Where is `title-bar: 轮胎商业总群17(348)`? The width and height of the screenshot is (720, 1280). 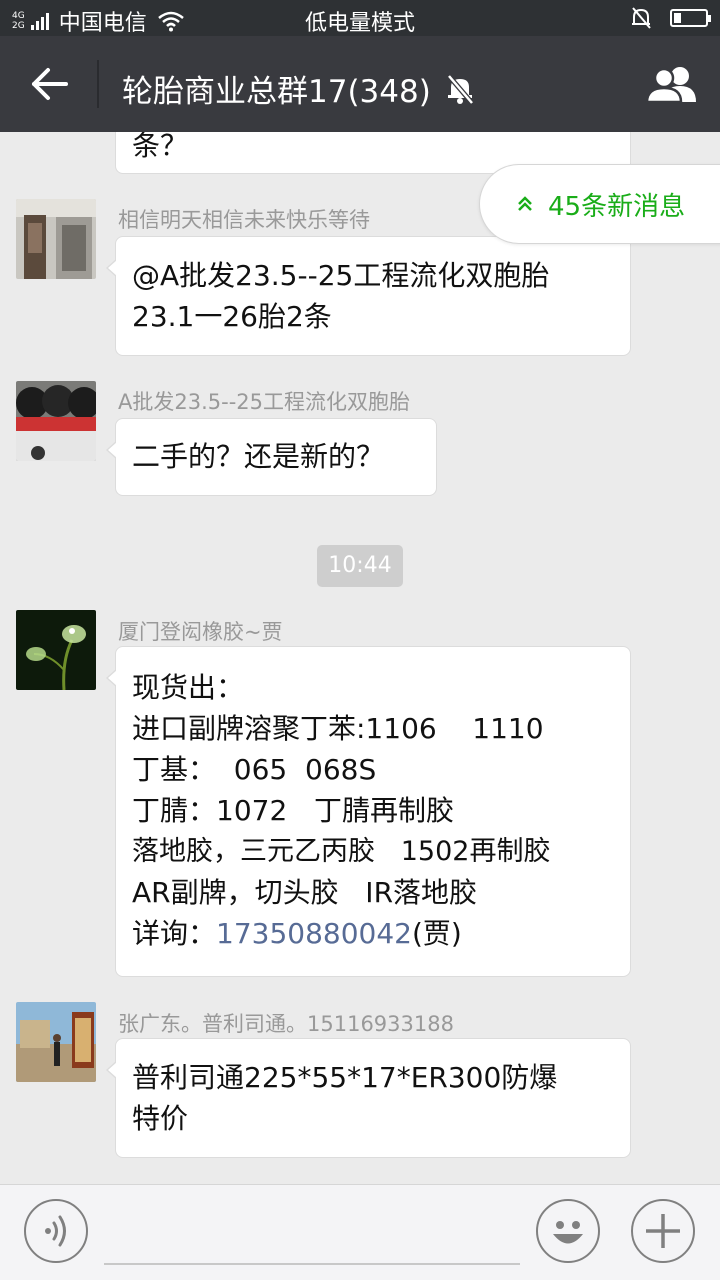
title-bar: 轮胎商业总群17(348) is located at coordinates (360, 84).